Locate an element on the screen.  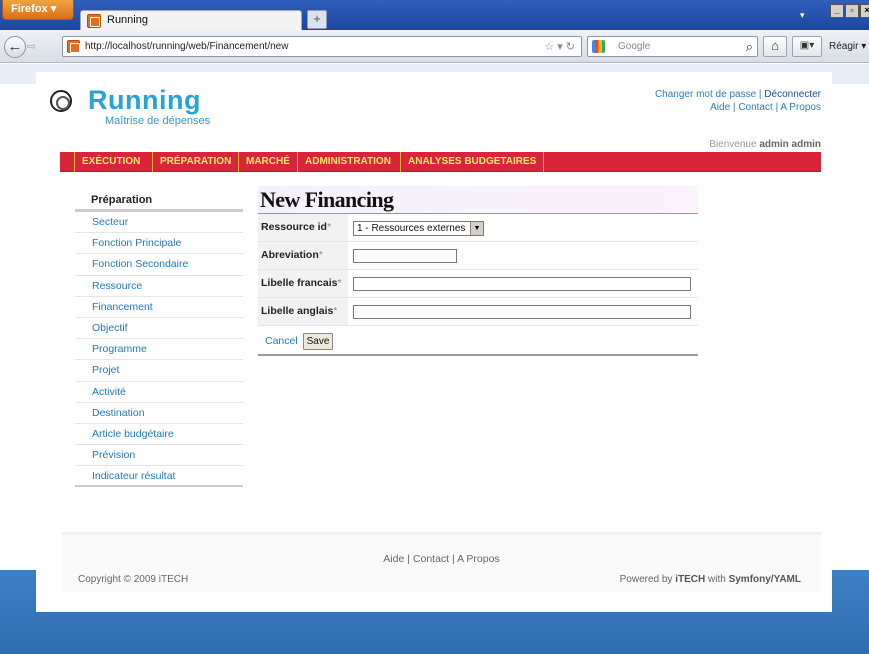
welcome-text: Bienvenue is located at coordinates (733, 144).